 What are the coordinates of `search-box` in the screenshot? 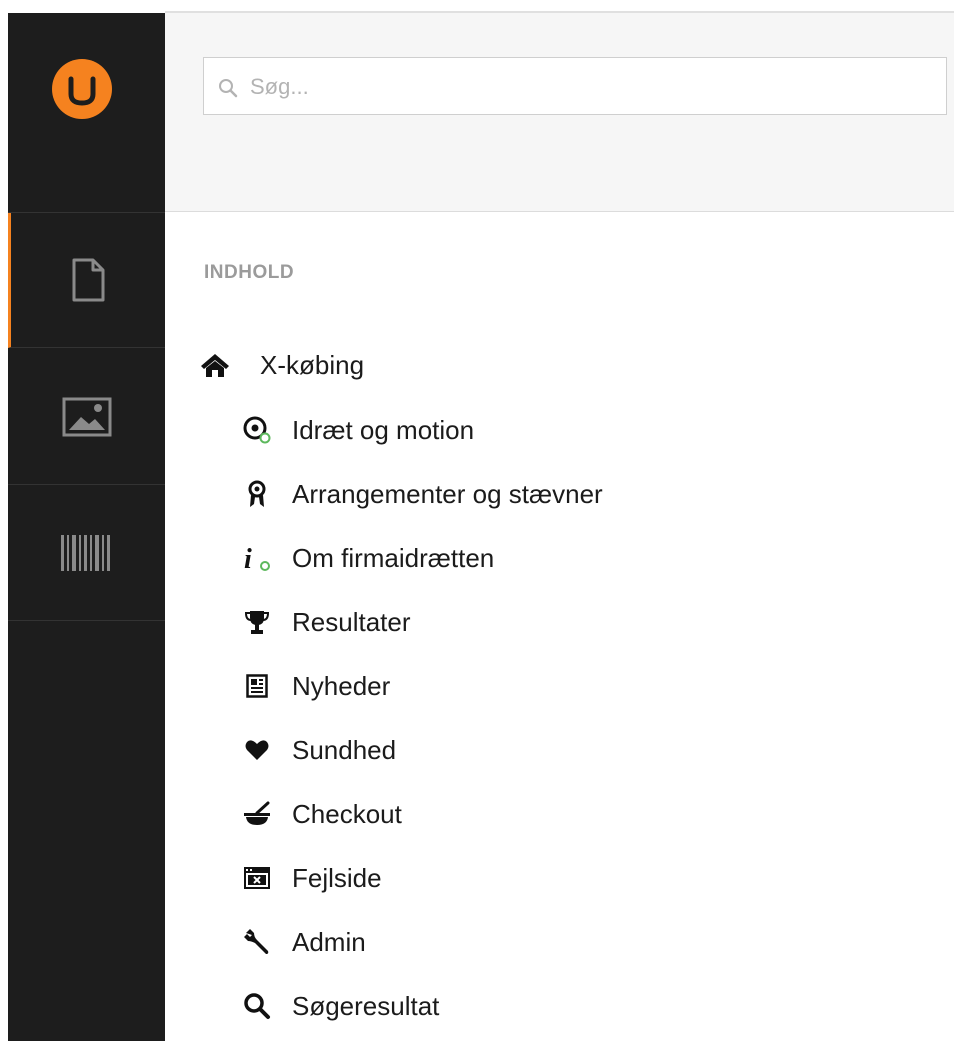 It's located at (575, 86).